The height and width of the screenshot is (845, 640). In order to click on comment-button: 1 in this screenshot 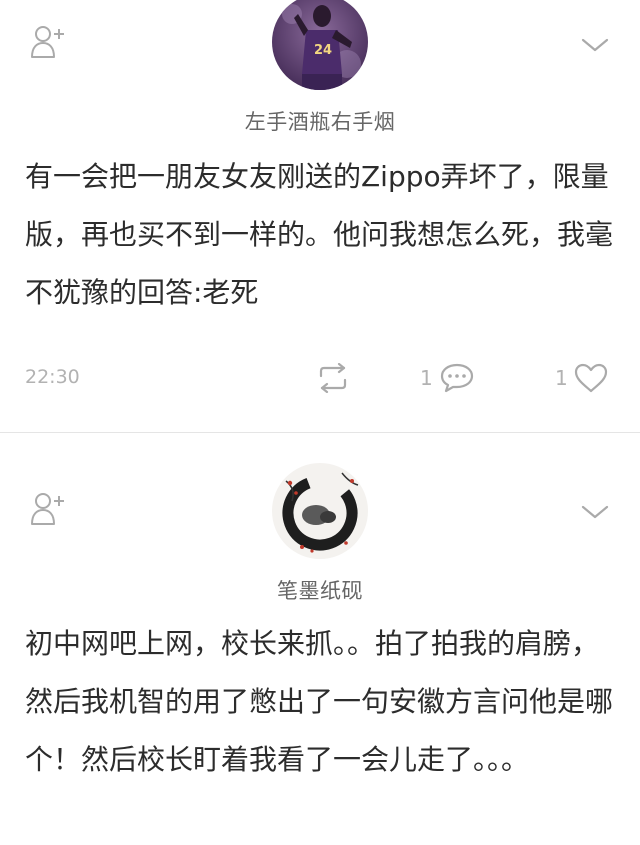, I will do `click(447, 378)`.